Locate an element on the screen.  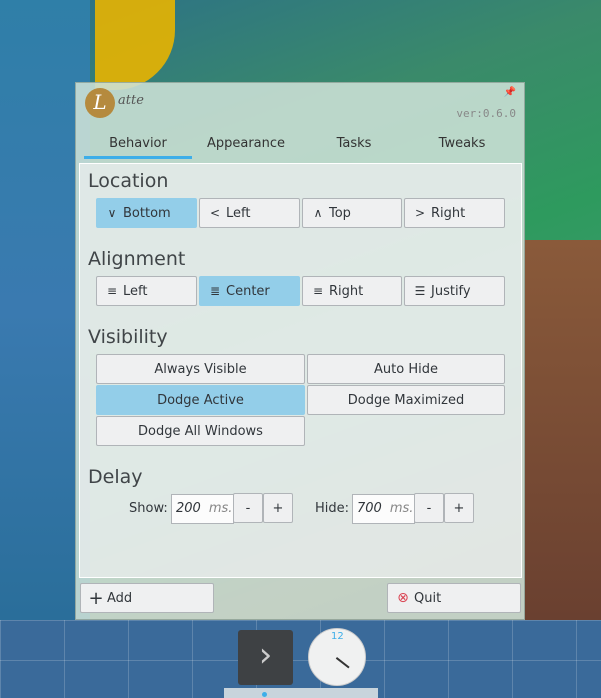
show-delay-decrease-button: - is located at coordinates (248, 508).